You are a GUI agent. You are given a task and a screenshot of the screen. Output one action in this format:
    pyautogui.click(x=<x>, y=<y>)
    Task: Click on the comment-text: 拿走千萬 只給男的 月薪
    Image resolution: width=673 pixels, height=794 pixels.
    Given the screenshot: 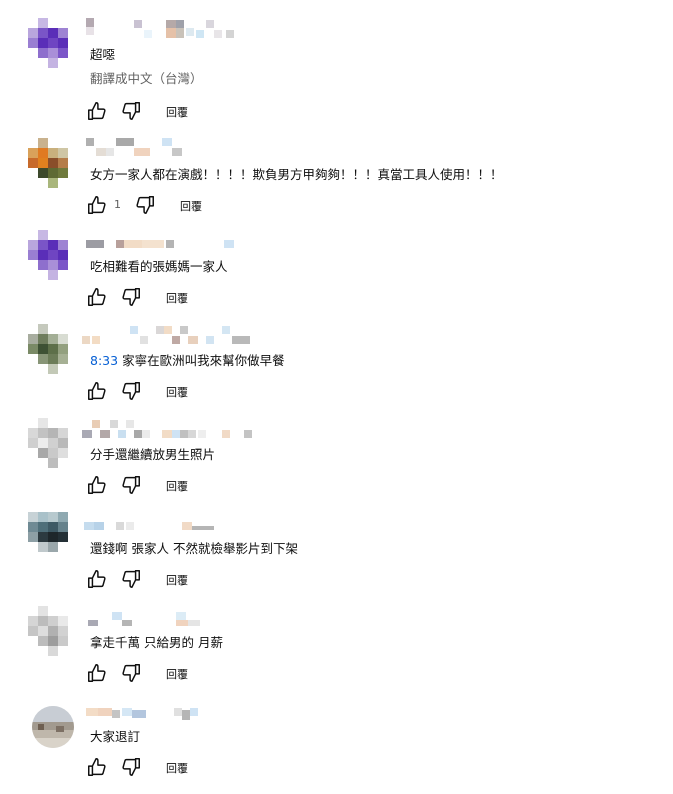 What is the action you would take?
    pyautogui.click(x=156, y=642)
    